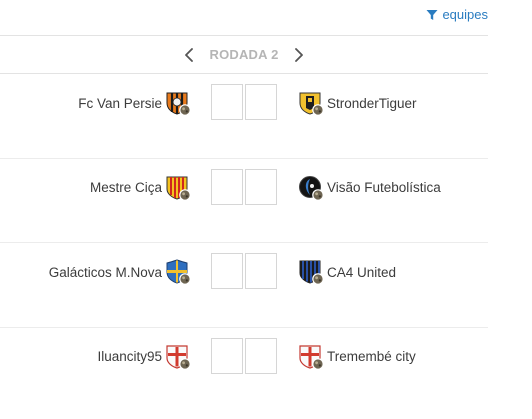 The width and height of the screenshot is (532, 419). I want to click on black-round-crest-icon, so click(311, 188).